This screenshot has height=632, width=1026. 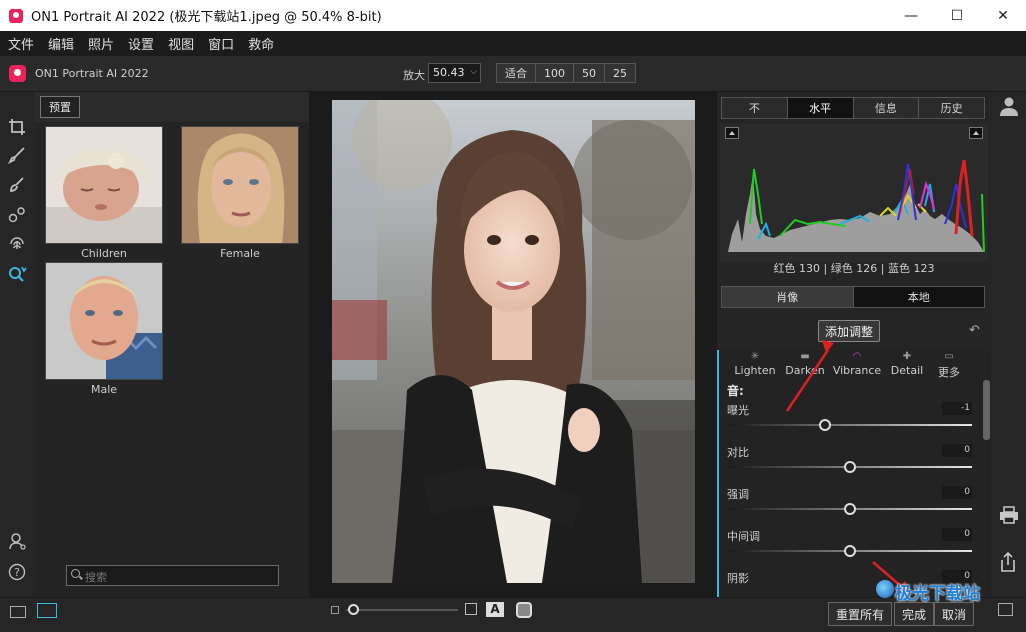 I want to click on zoom-50-button: 50, so click(x=589, y=73).